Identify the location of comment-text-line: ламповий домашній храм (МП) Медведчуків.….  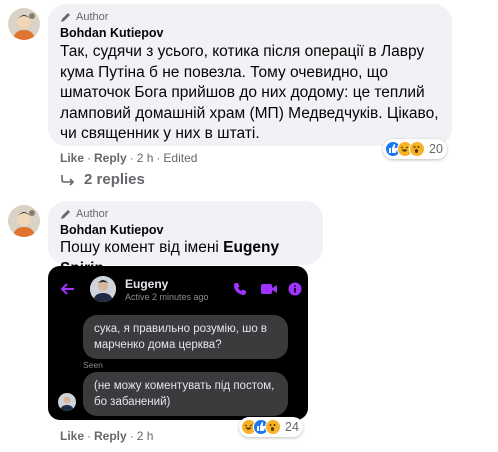
(249, 113).